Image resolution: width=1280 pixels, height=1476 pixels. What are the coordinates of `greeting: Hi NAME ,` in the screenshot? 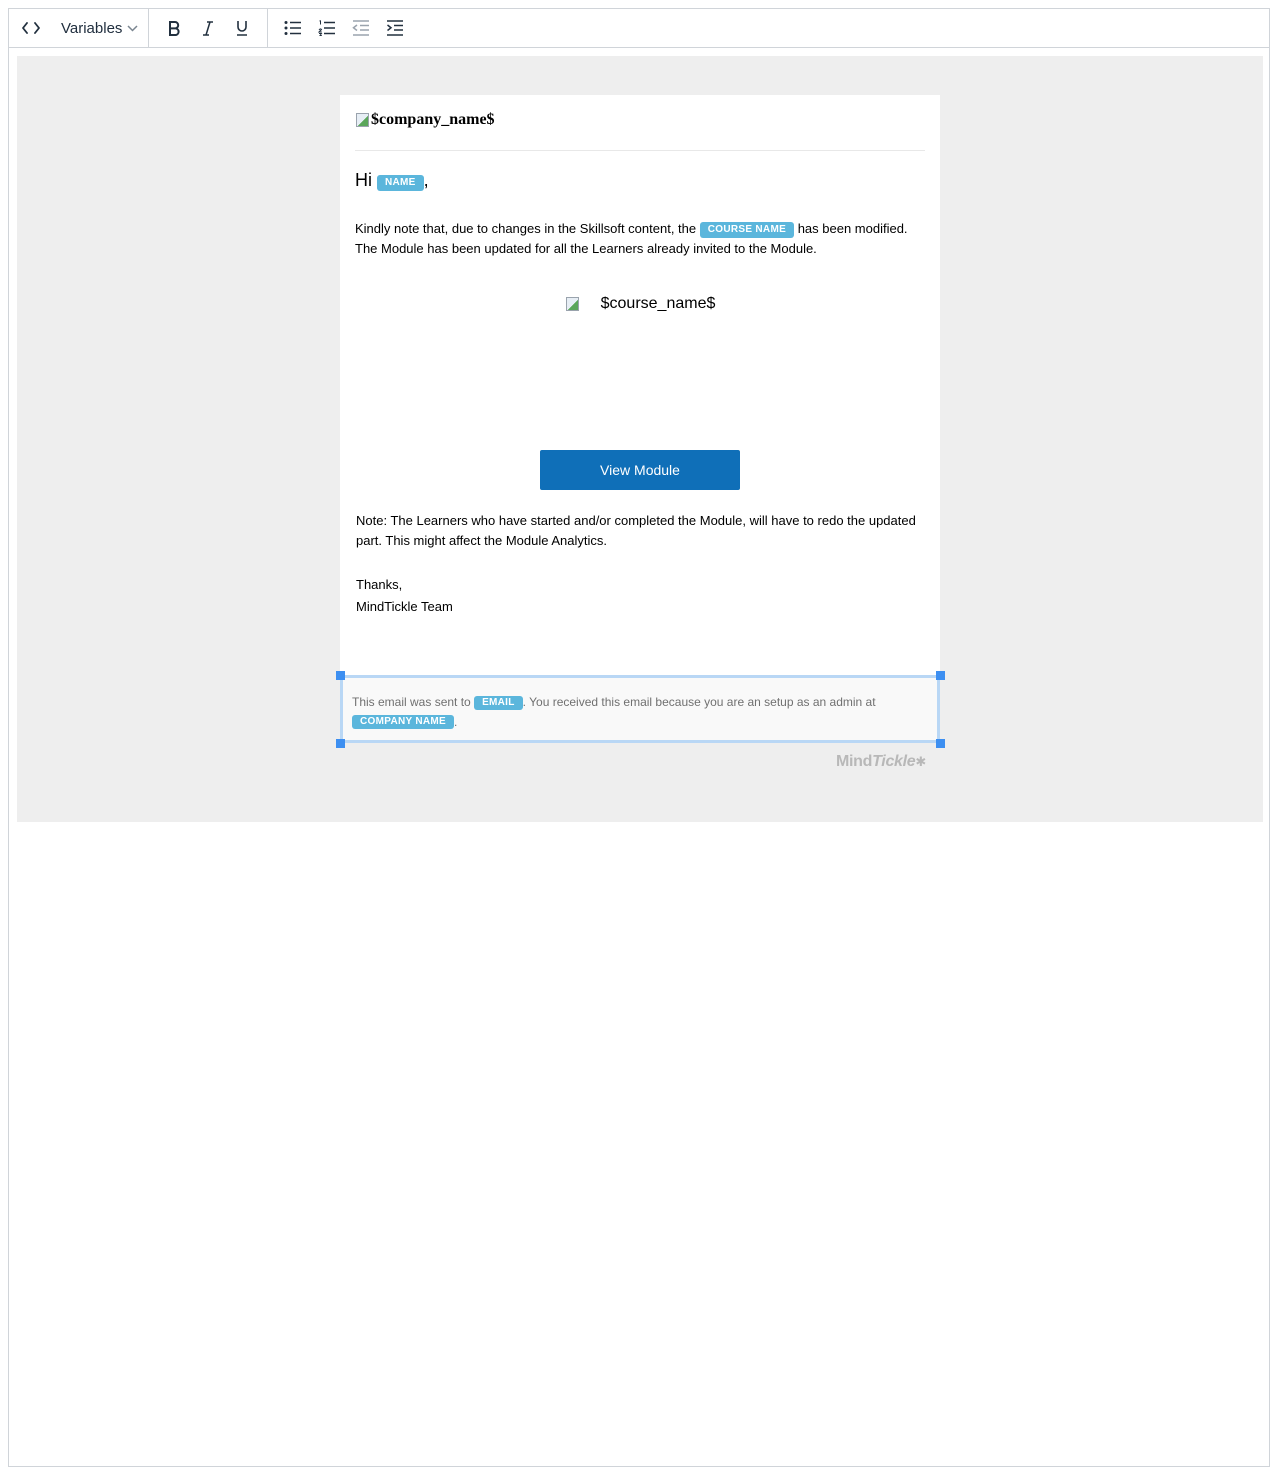 It's located at (392, 180).